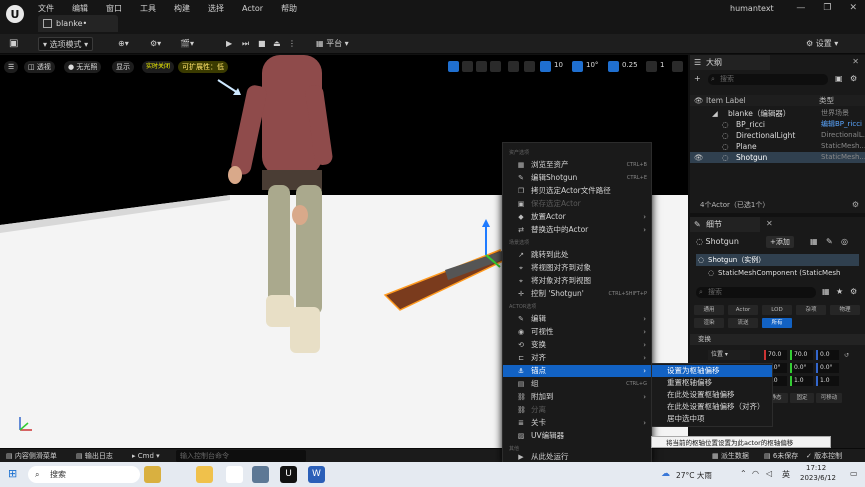  What do you see at coordinates (94, 456) in the screenshot?
I see `output-log-button: ▤ 输出日志` at bounding box center [94, 456].